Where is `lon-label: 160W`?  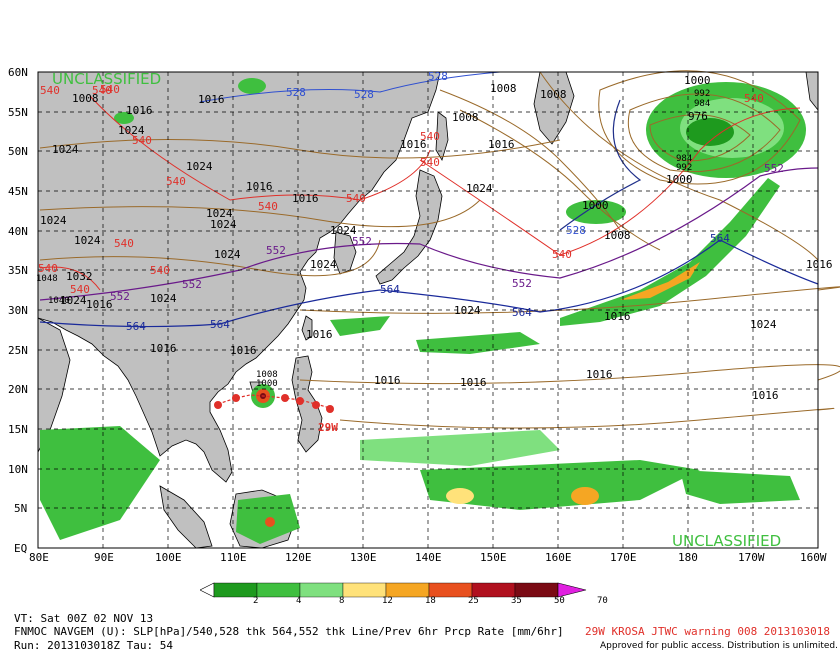 lon-label: 160W is located at coordinates (813, 557).